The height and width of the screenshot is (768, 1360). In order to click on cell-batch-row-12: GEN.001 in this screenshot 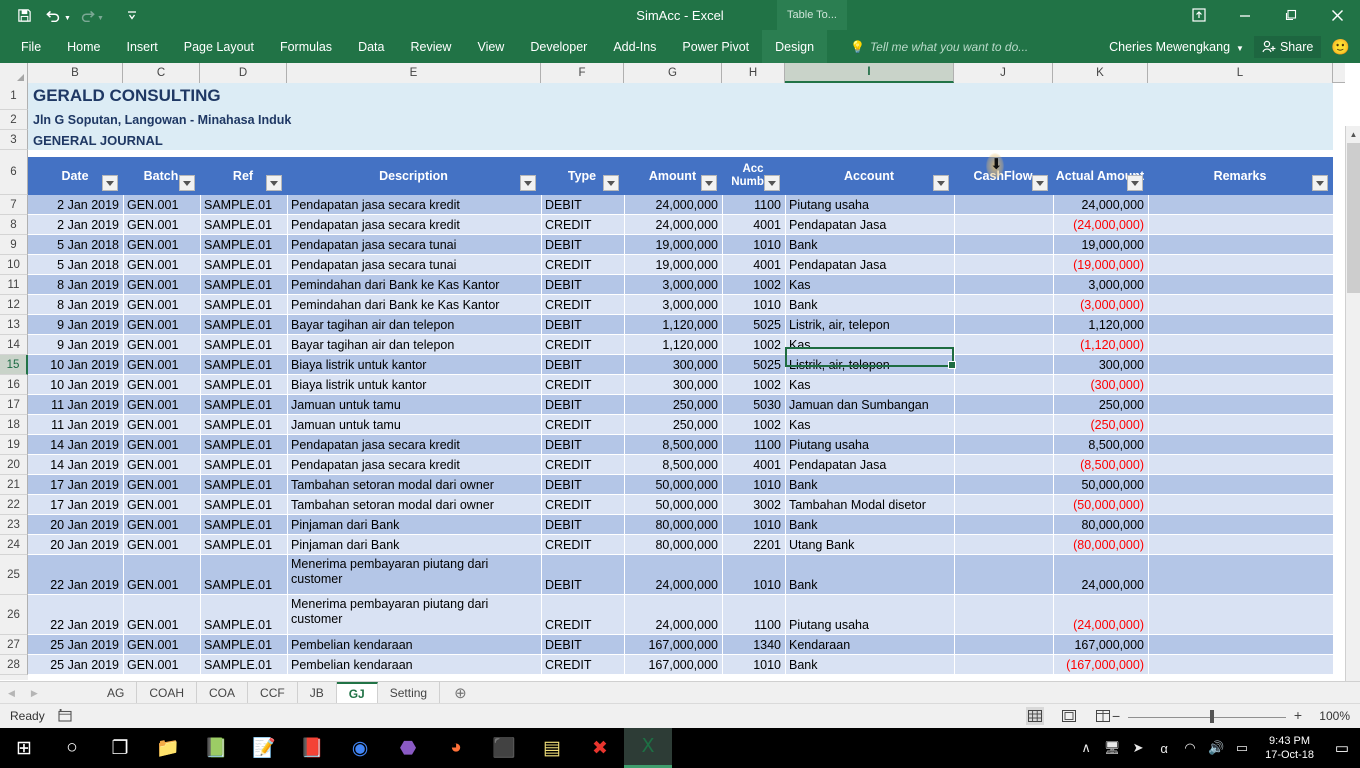, I will do `click(161, 305)`.